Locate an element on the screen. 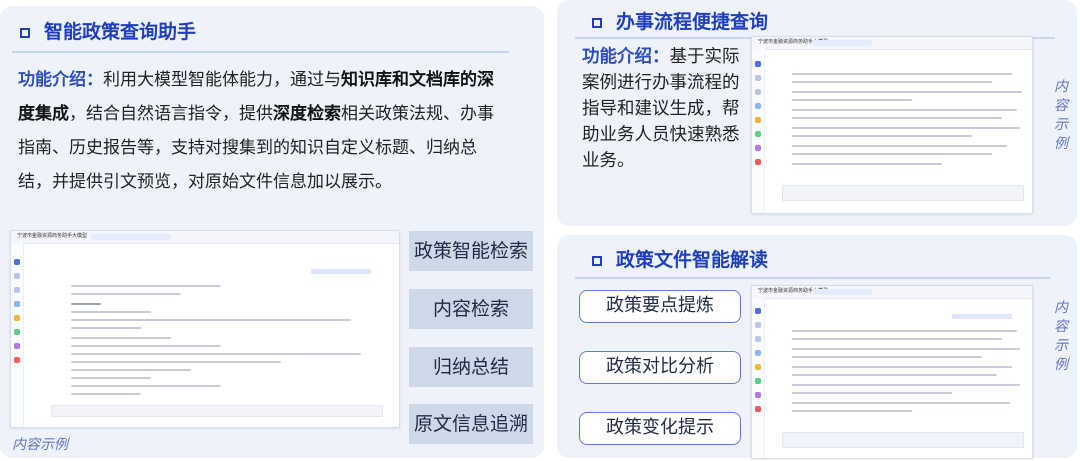  feature-intro: 功能介绍：基于实际案例进行办事流程的指导和建议生成，帮助业务人员快速熟悉业务。 is located at coordinates (663, 109).